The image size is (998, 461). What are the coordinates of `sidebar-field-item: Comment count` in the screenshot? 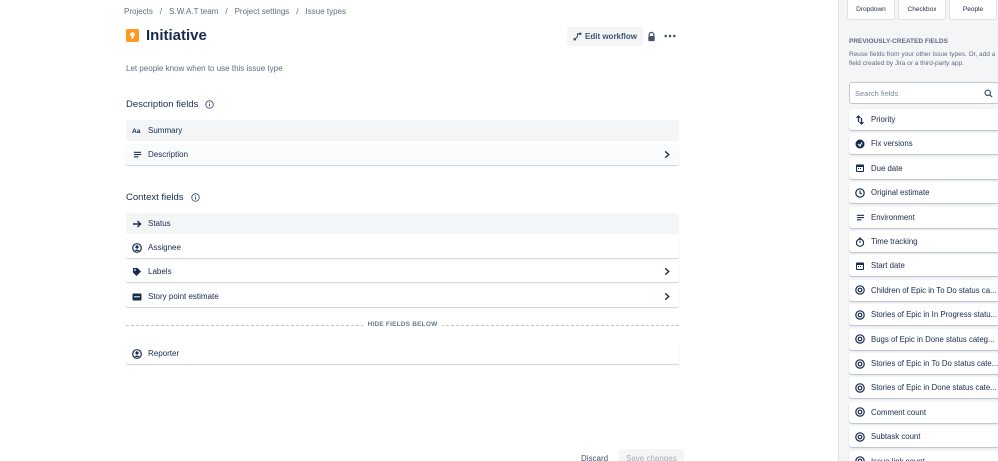 It's located at (923, 412).